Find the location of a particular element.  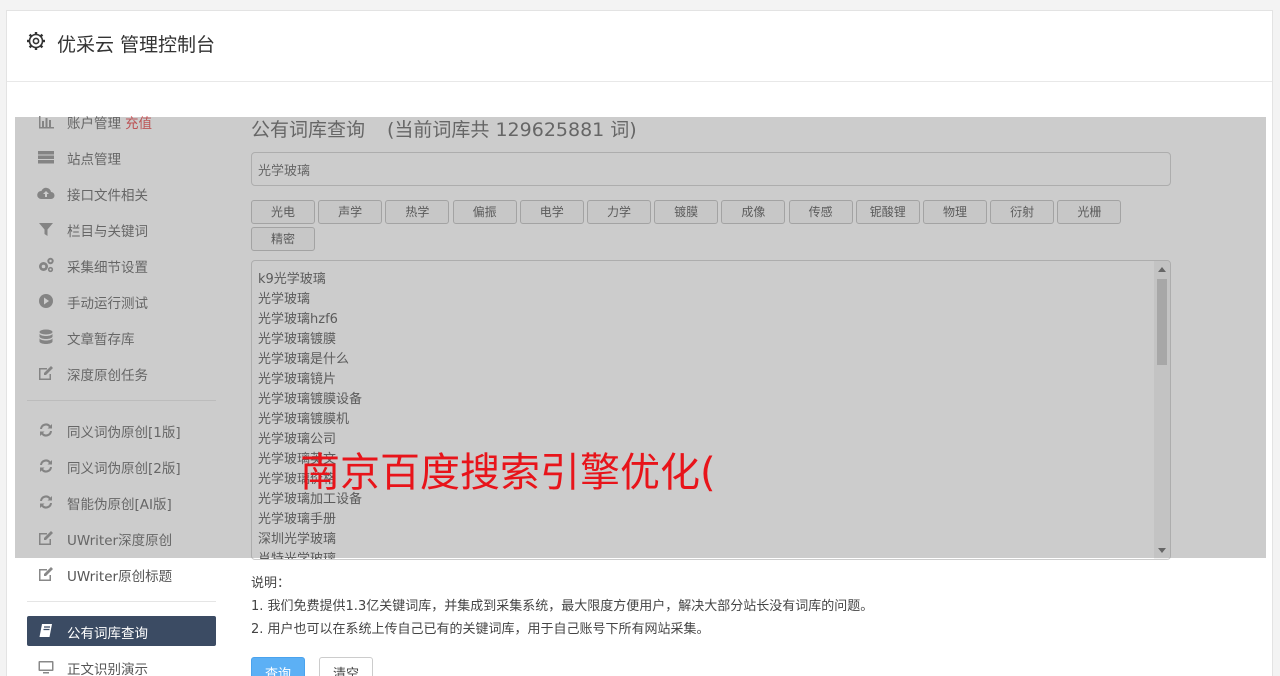

sidebar-item-label: UWriter深度原创 is located at coordinates (120, 541).